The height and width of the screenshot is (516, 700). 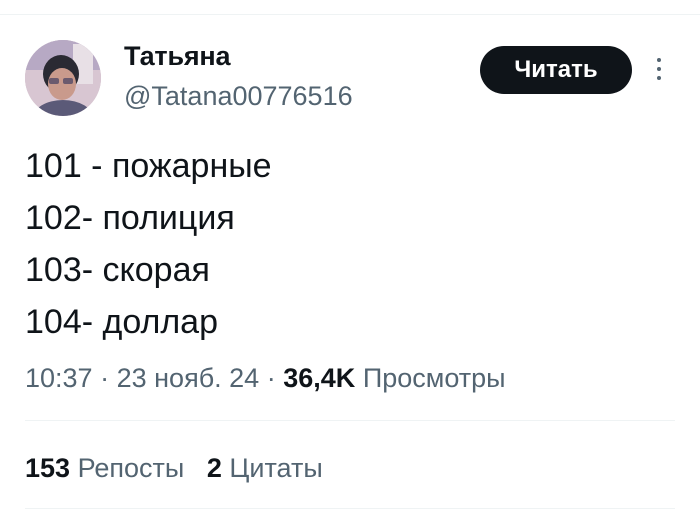 I want to click on avatar-photo, so click(x=63, y=78).